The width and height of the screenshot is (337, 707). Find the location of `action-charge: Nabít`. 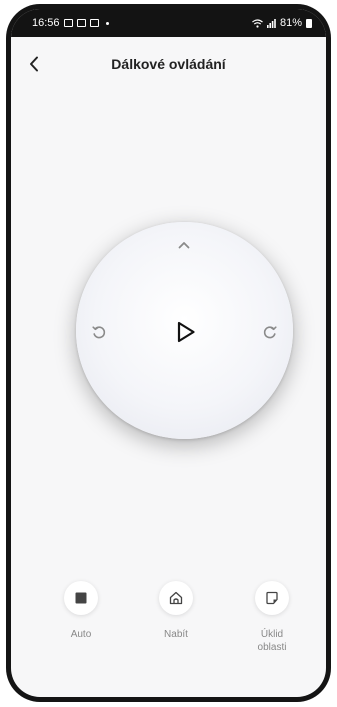

action-charge: Nabít is located at coordinates (176, 611).